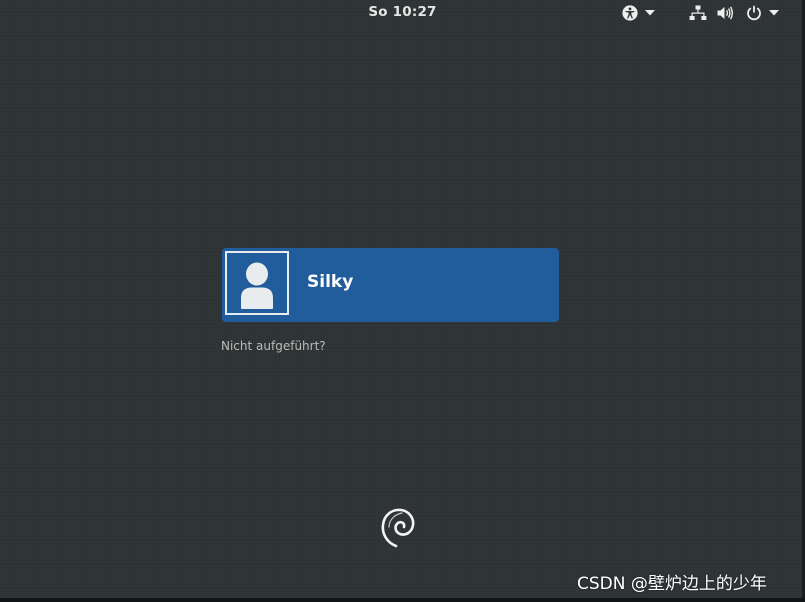 The image size is (805, 602). Describe the element at coordinates (330, 282) in the screenshot. I see `user-name-label: Silky` at that location.